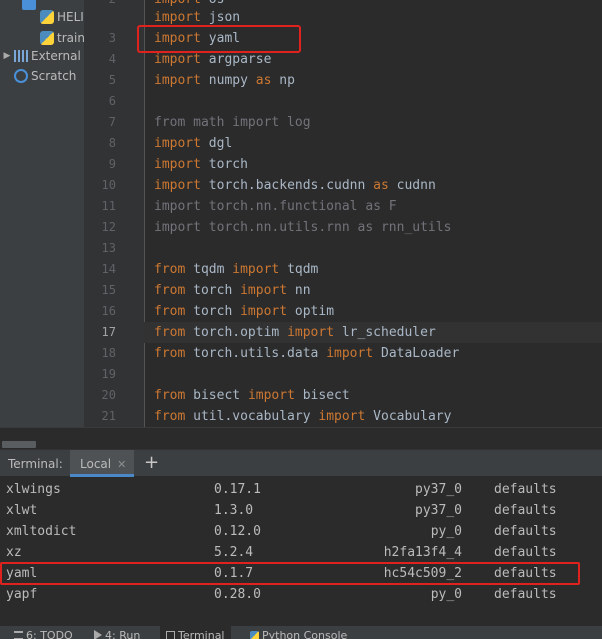 The width and height of the screenshot is (602, 639). What do you see at coordinates (108, 290) in the screenshot?
I see `line-number: 15` at bounding box center [108, 290].